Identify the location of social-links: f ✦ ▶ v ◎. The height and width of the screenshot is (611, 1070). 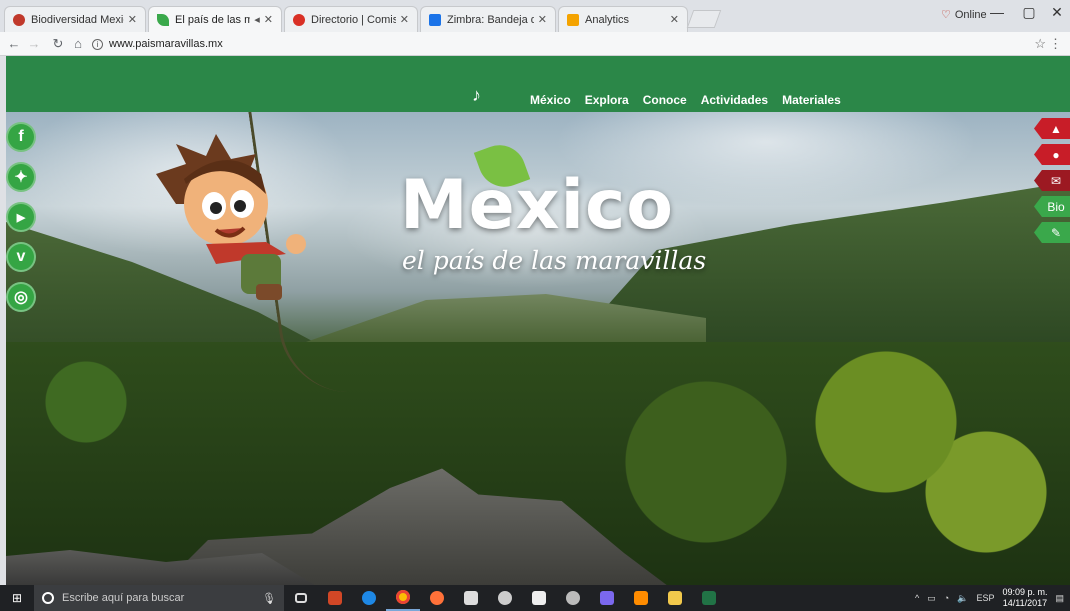
(21, 217).